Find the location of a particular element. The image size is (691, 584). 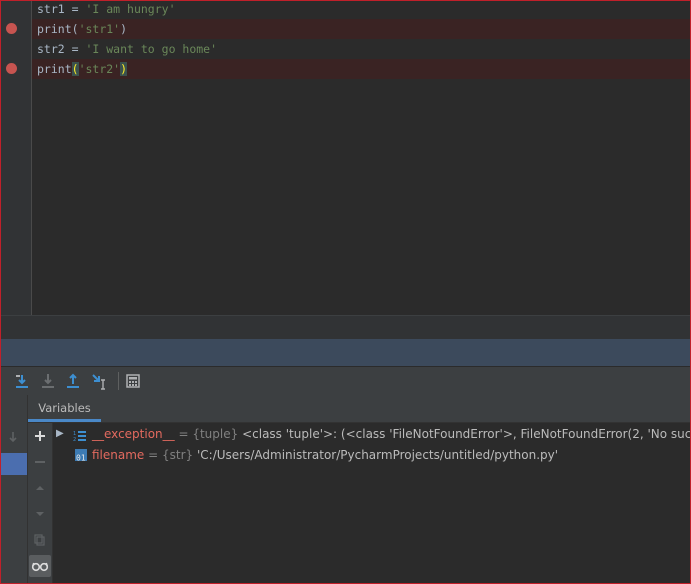

move-down-icon is located at coordinates (40, 513).